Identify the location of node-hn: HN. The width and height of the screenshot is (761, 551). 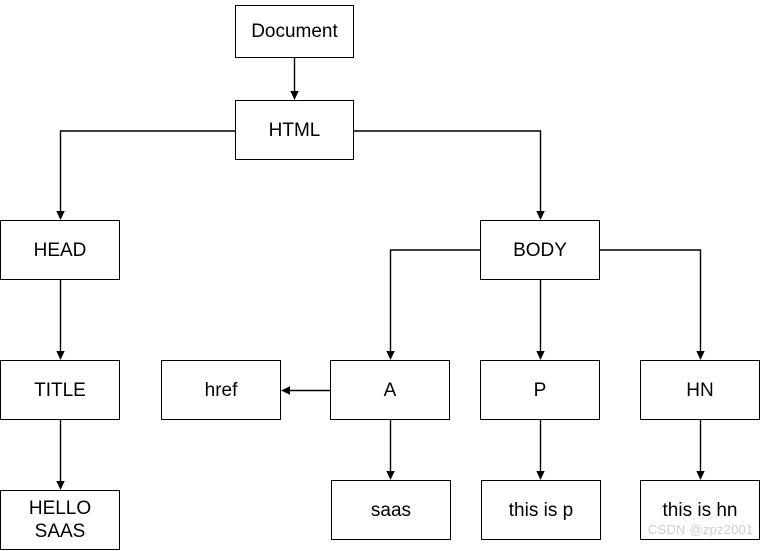
(700, 390).